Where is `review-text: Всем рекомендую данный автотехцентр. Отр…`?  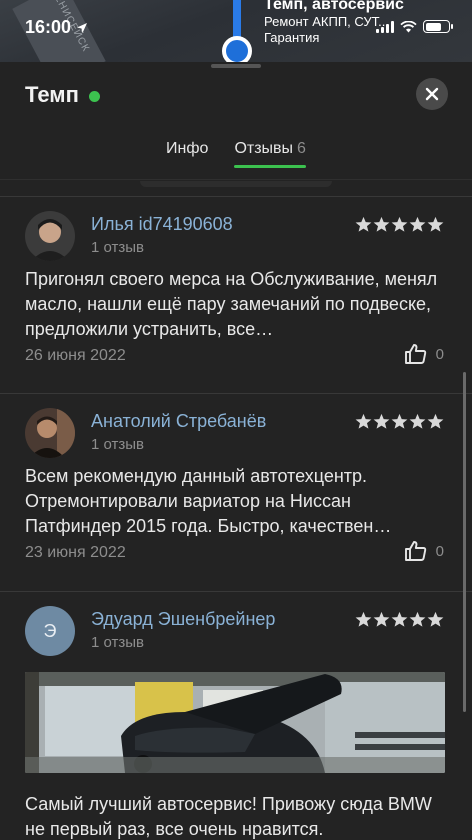 review-text: Всем рекомендую данный автотехцентр. Отр… is located at coordinates (237, 501).